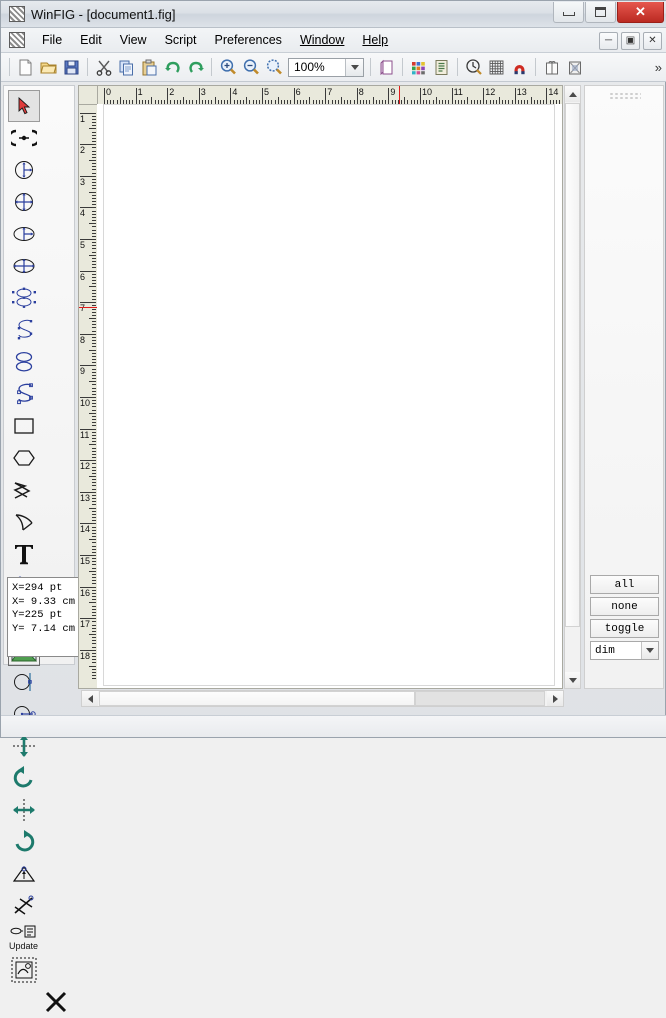 This screenshot has width=666, height=1018. What do you see at coordinates (24, 554) in the screenshot?
I see `tool-text` at bounding box center [24, 554].